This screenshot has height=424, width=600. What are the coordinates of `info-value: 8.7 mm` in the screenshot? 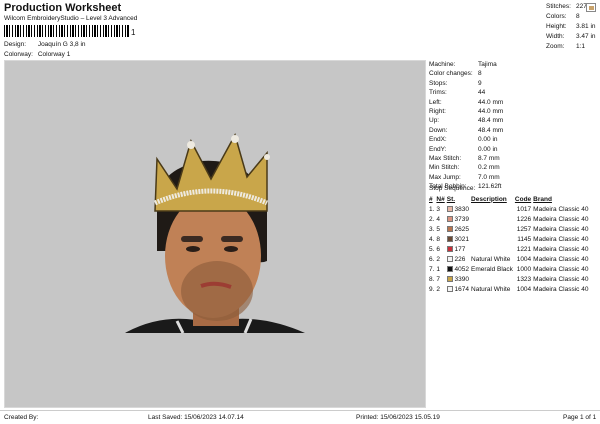 It's located at (489, 159).